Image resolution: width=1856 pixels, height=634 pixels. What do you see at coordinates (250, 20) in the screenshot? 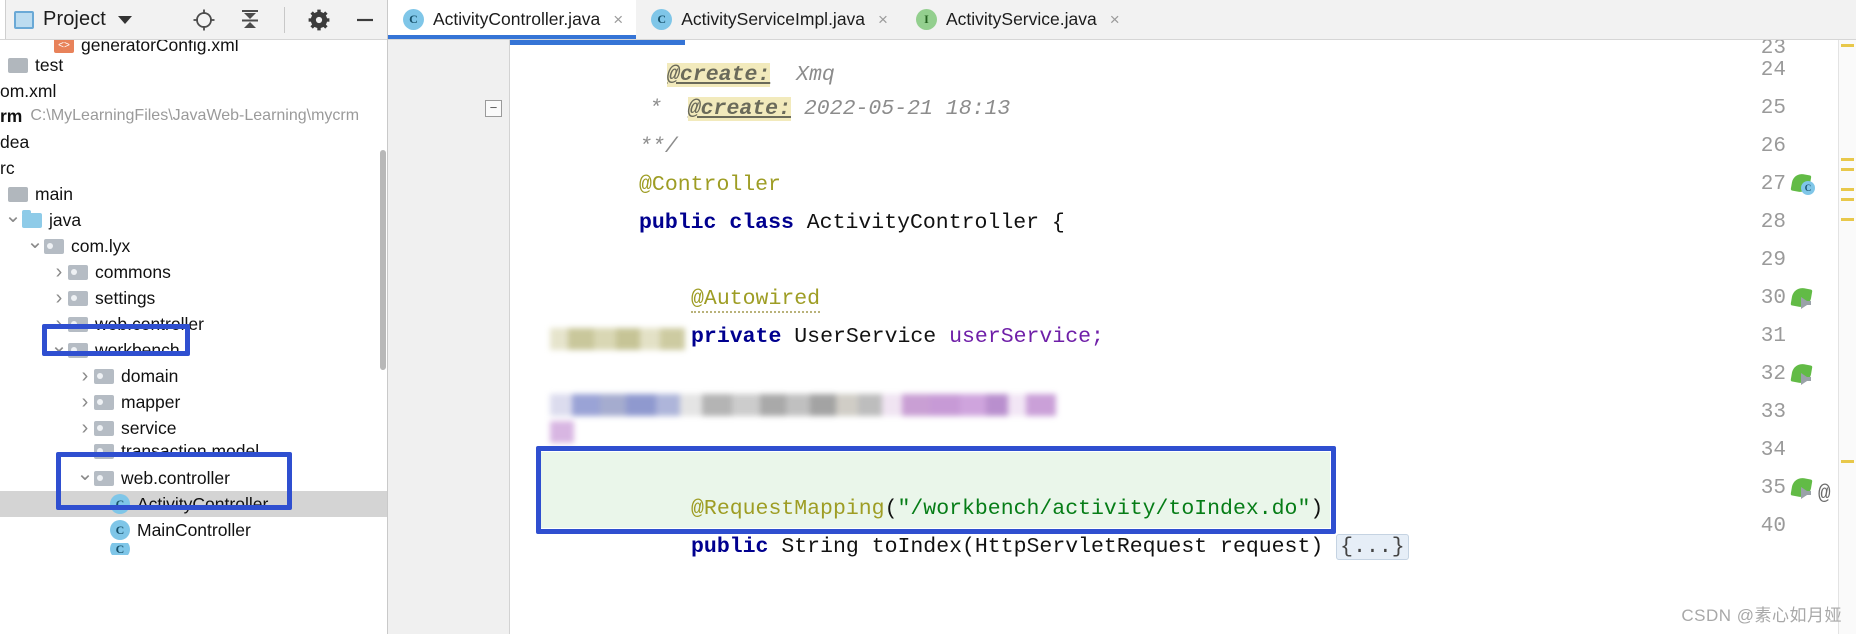
I see `collapse-all-icon` at bounding box center [250, 20].